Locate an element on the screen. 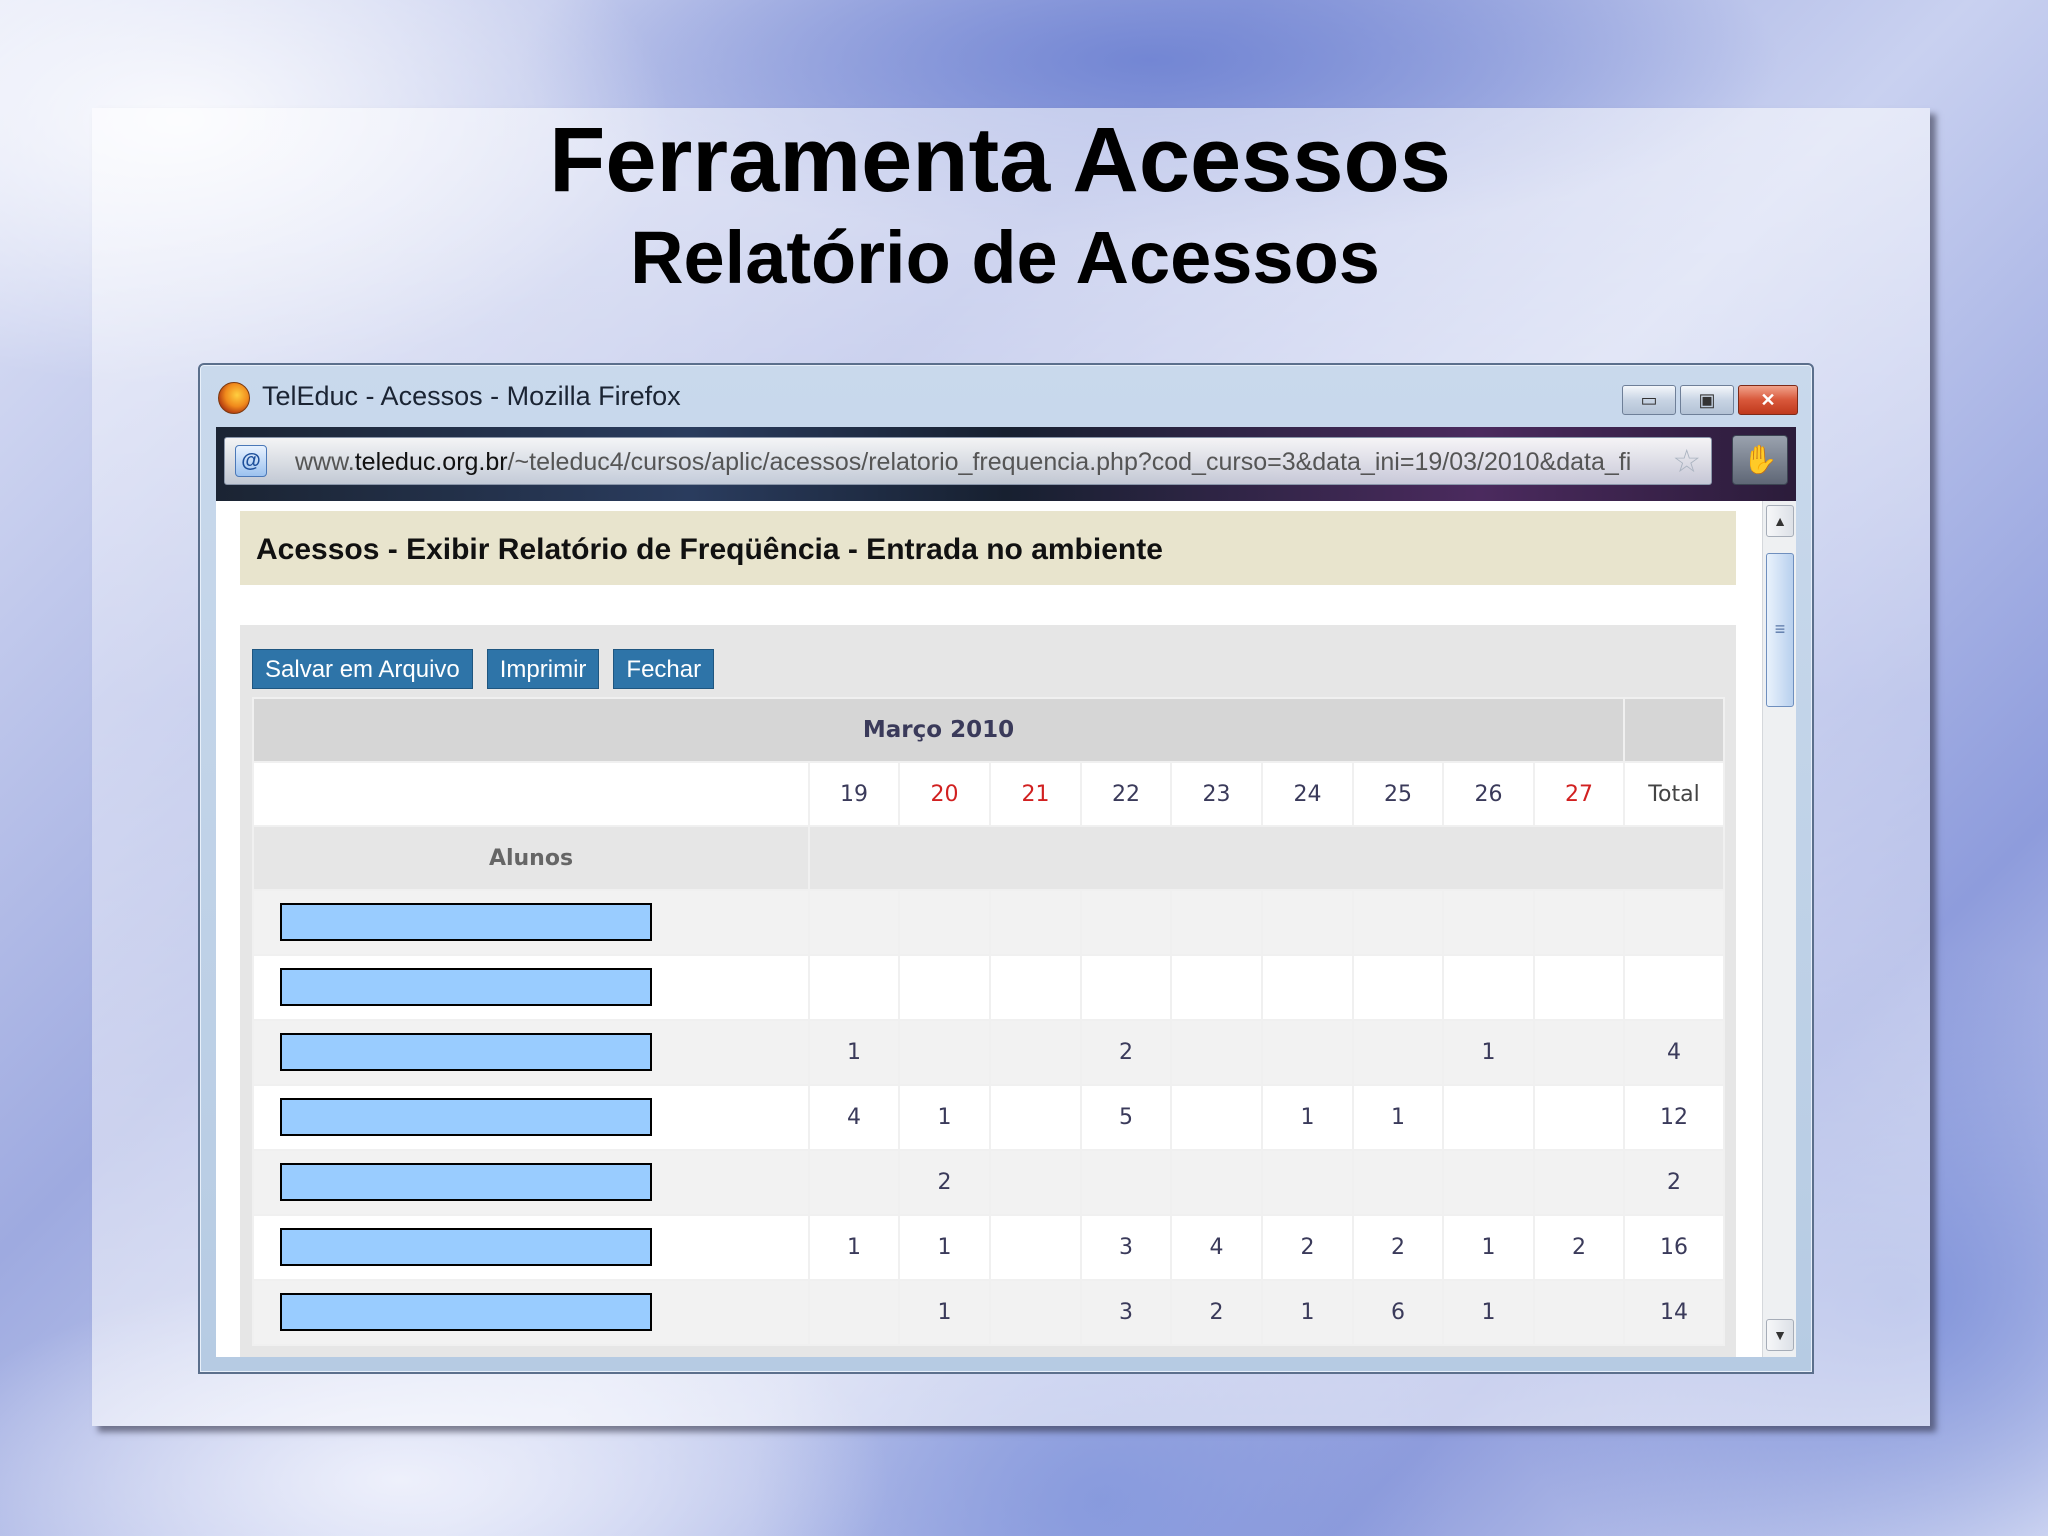  scroll-down-arrow-icon: ▼ is located at coordinates (1780, 1335).